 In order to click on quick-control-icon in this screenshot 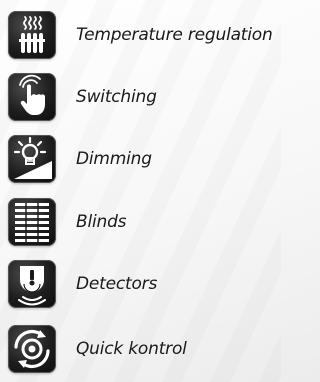, I will do `click(32, 349)`.